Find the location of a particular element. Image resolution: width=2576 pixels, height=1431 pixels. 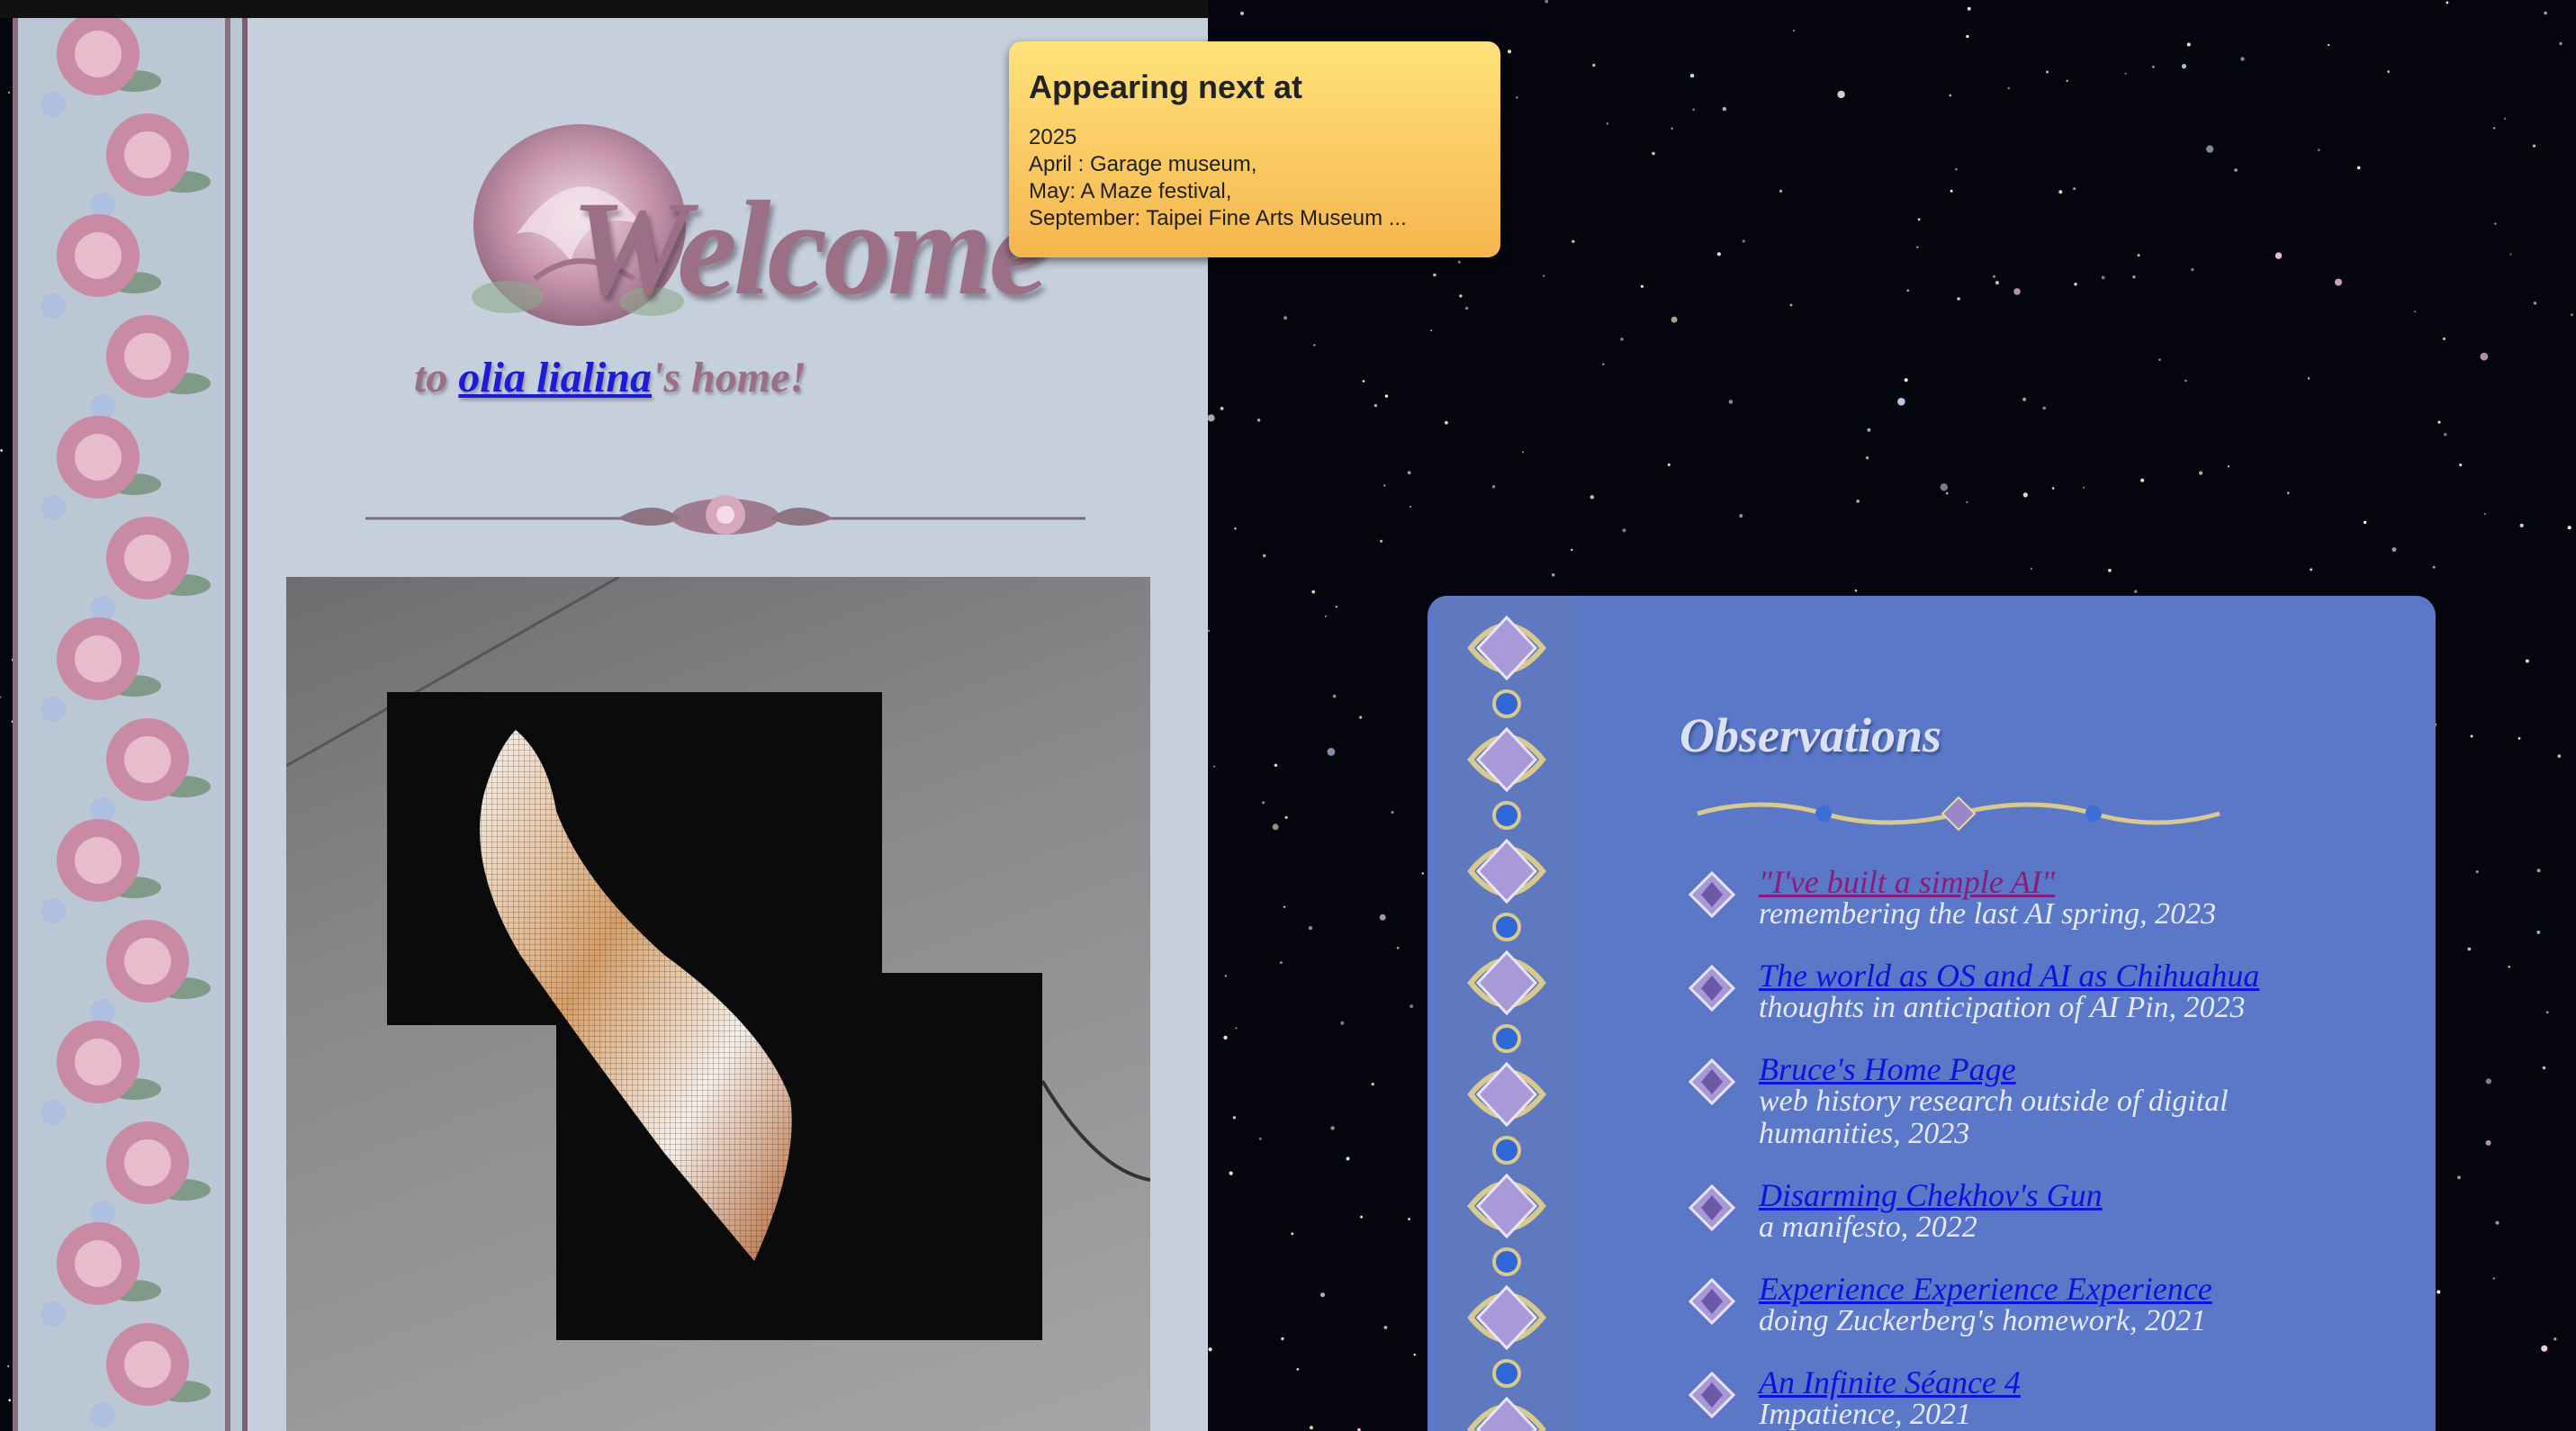

observation-description: doing Zuckerberg's homework, 2021 is located at coordinates (1983, 1321).